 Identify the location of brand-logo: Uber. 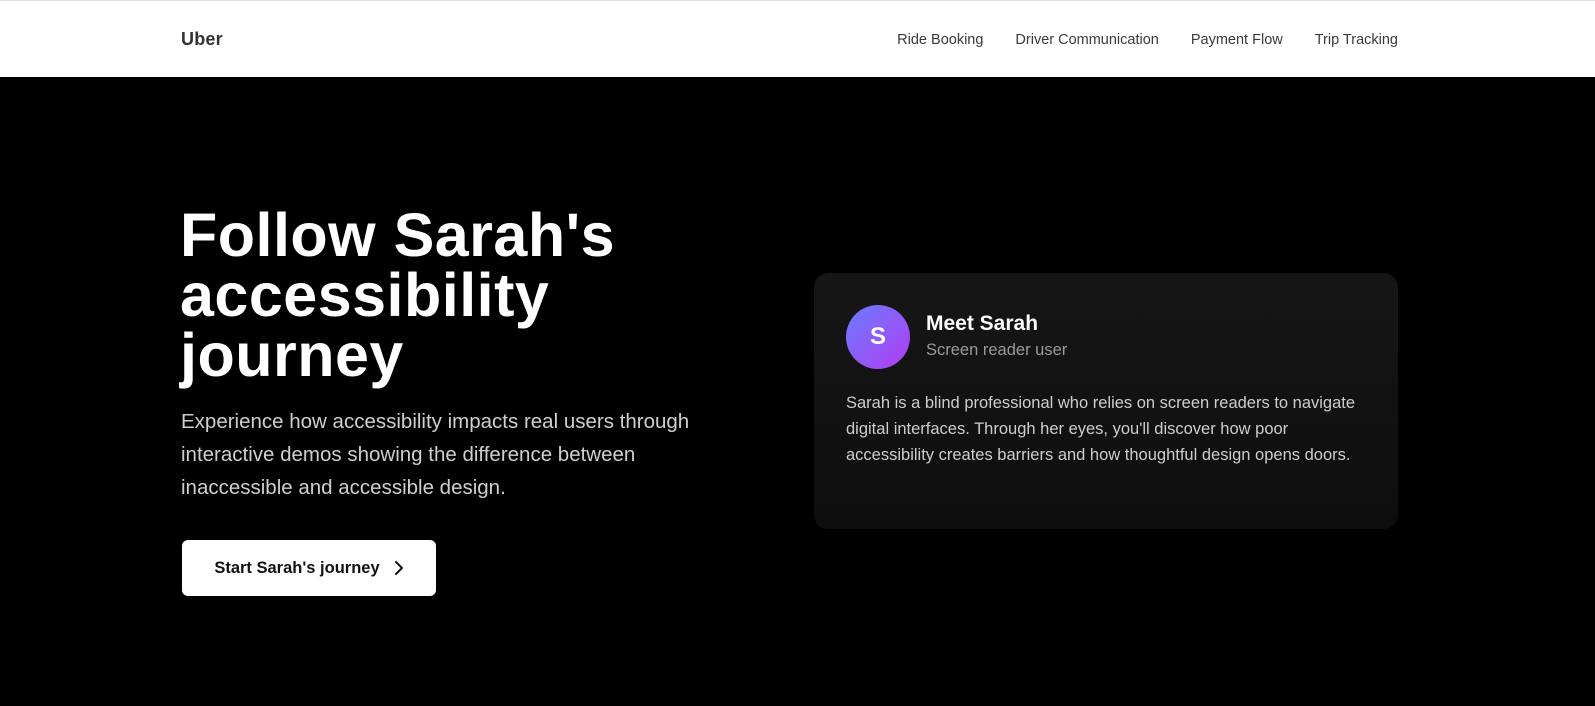
(202, 39).